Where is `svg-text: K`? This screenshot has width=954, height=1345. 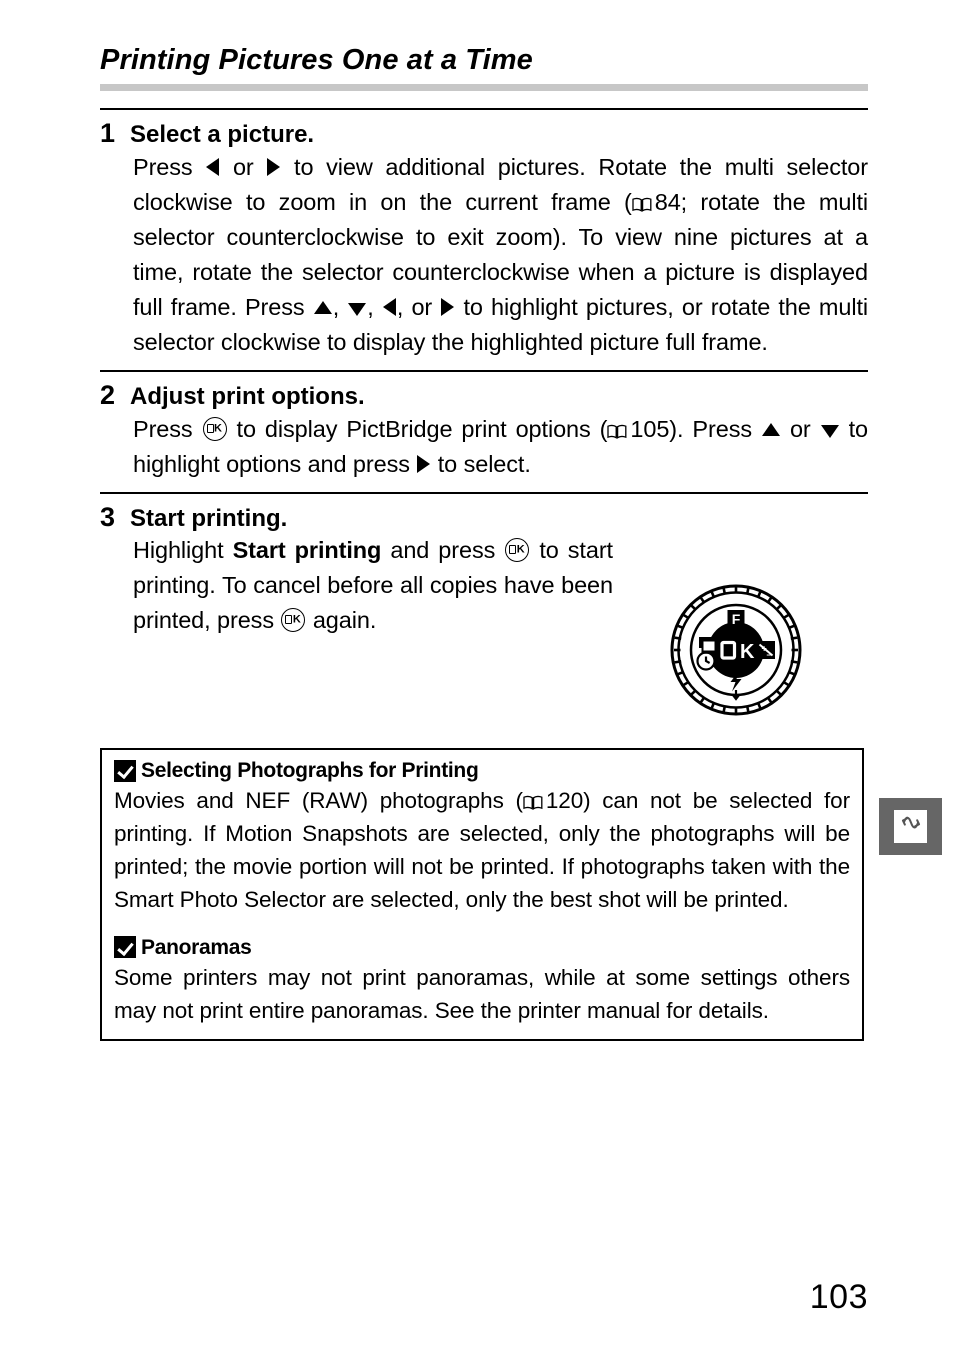
svg-text: K is located at coordinates (747, 652).